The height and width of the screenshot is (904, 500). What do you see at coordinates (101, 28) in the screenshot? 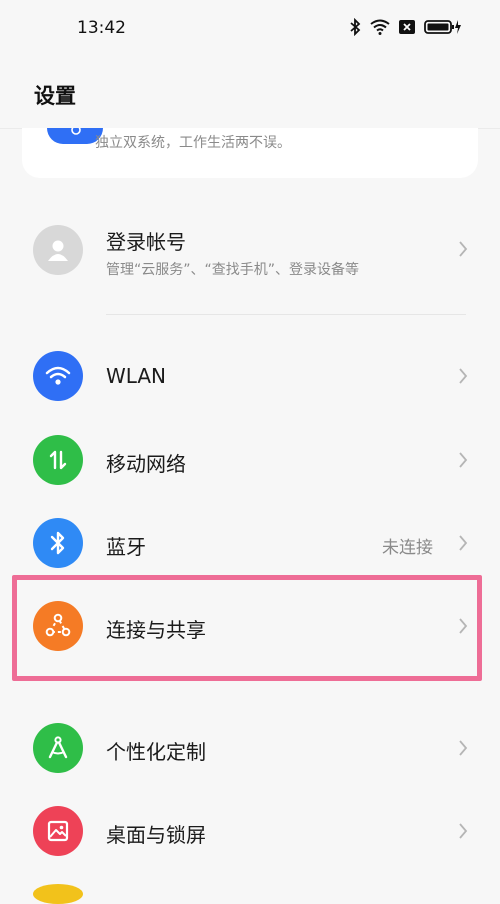
I see `status-time: 13:42` at bounding box center [101, 28].